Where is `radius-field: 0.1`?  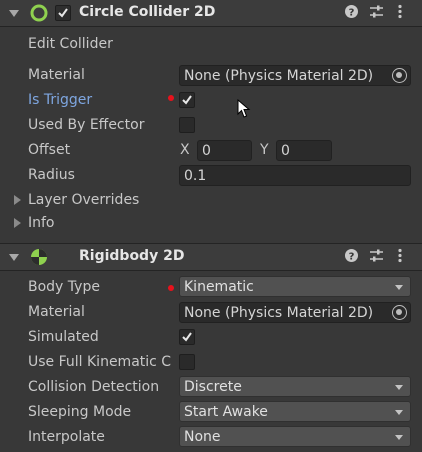
radius-field: 0.1 is located at coordinates (295, 175).